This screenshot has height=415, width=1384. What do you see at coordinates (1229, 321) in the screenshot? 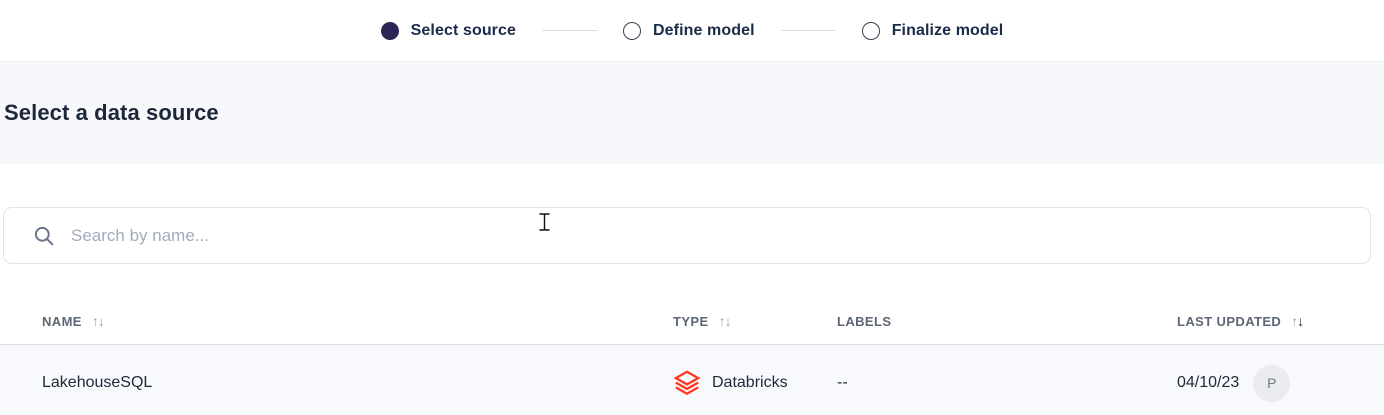
I see `column-label: LAST UPDATED` at bounding box center [1229, 321].